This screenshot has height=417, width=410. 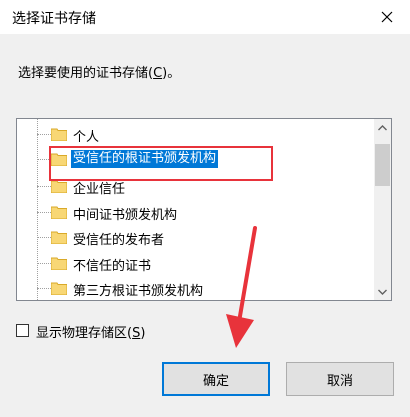 I want to click on scroll-down-button, so click(x=382, y=291).